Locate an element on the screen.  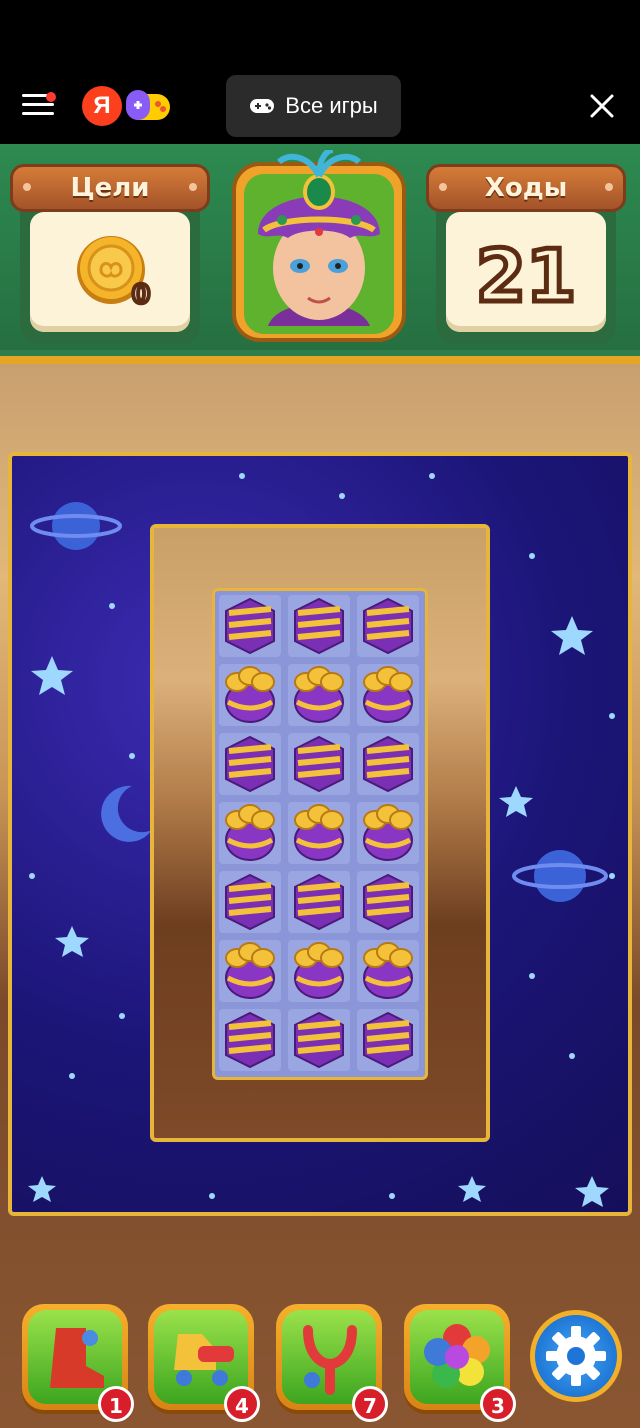
goals-panel: Цели 0 is located at coordinates (110, 254).